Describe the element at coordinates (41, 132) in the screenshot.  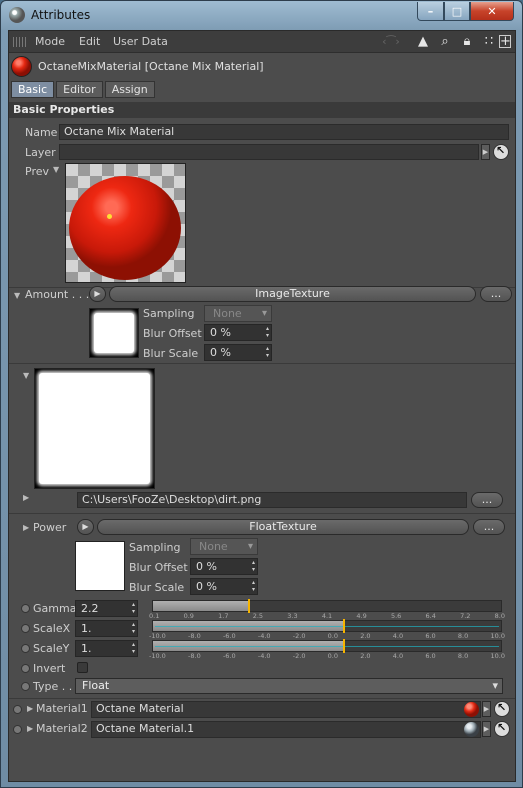
I see `name-label: Name` at that location.